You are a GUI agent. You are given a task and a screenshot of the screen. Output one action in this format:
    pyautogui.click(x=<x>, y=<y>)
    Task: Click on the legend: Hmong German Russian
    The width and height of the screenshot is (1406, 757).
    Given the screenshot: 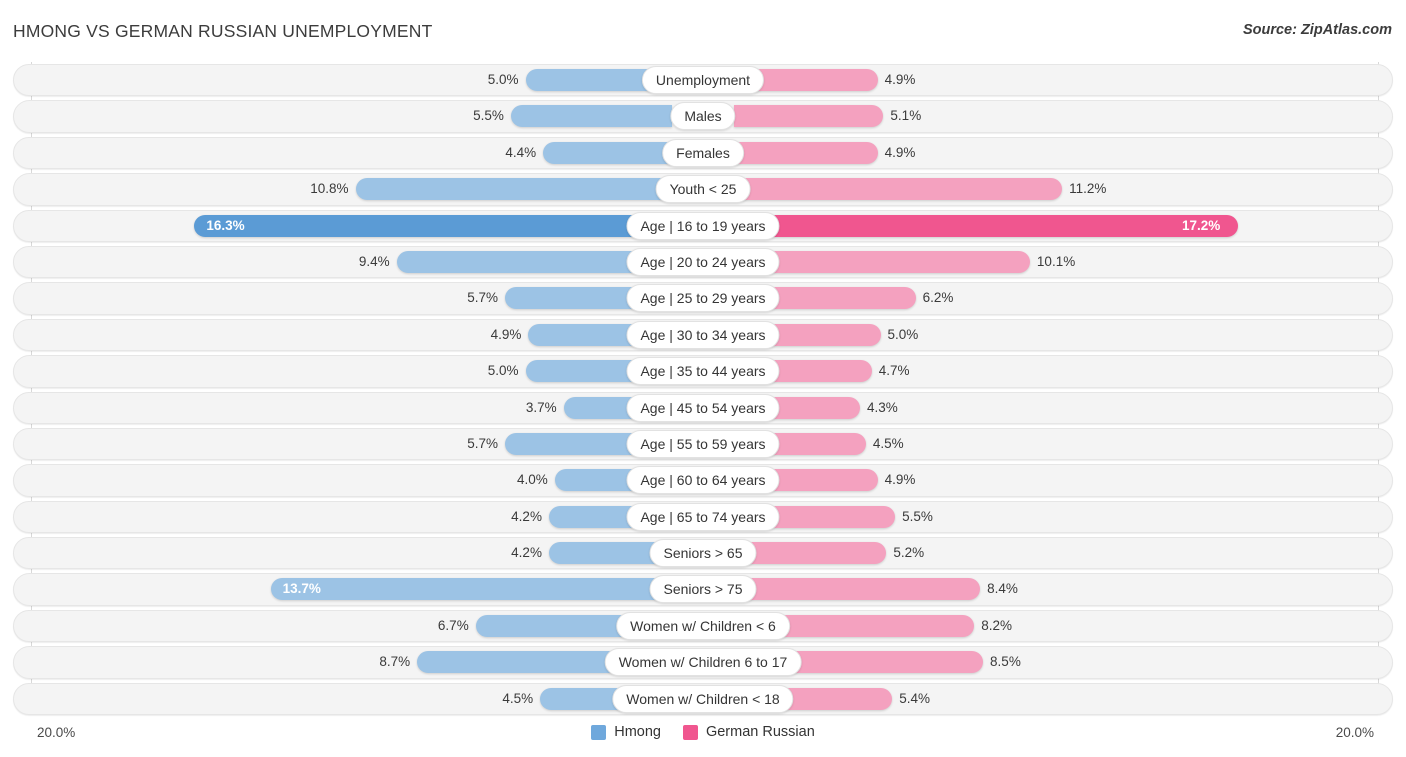 What is the action you would take?
    pyautogui.click(x=703, y=732)
    